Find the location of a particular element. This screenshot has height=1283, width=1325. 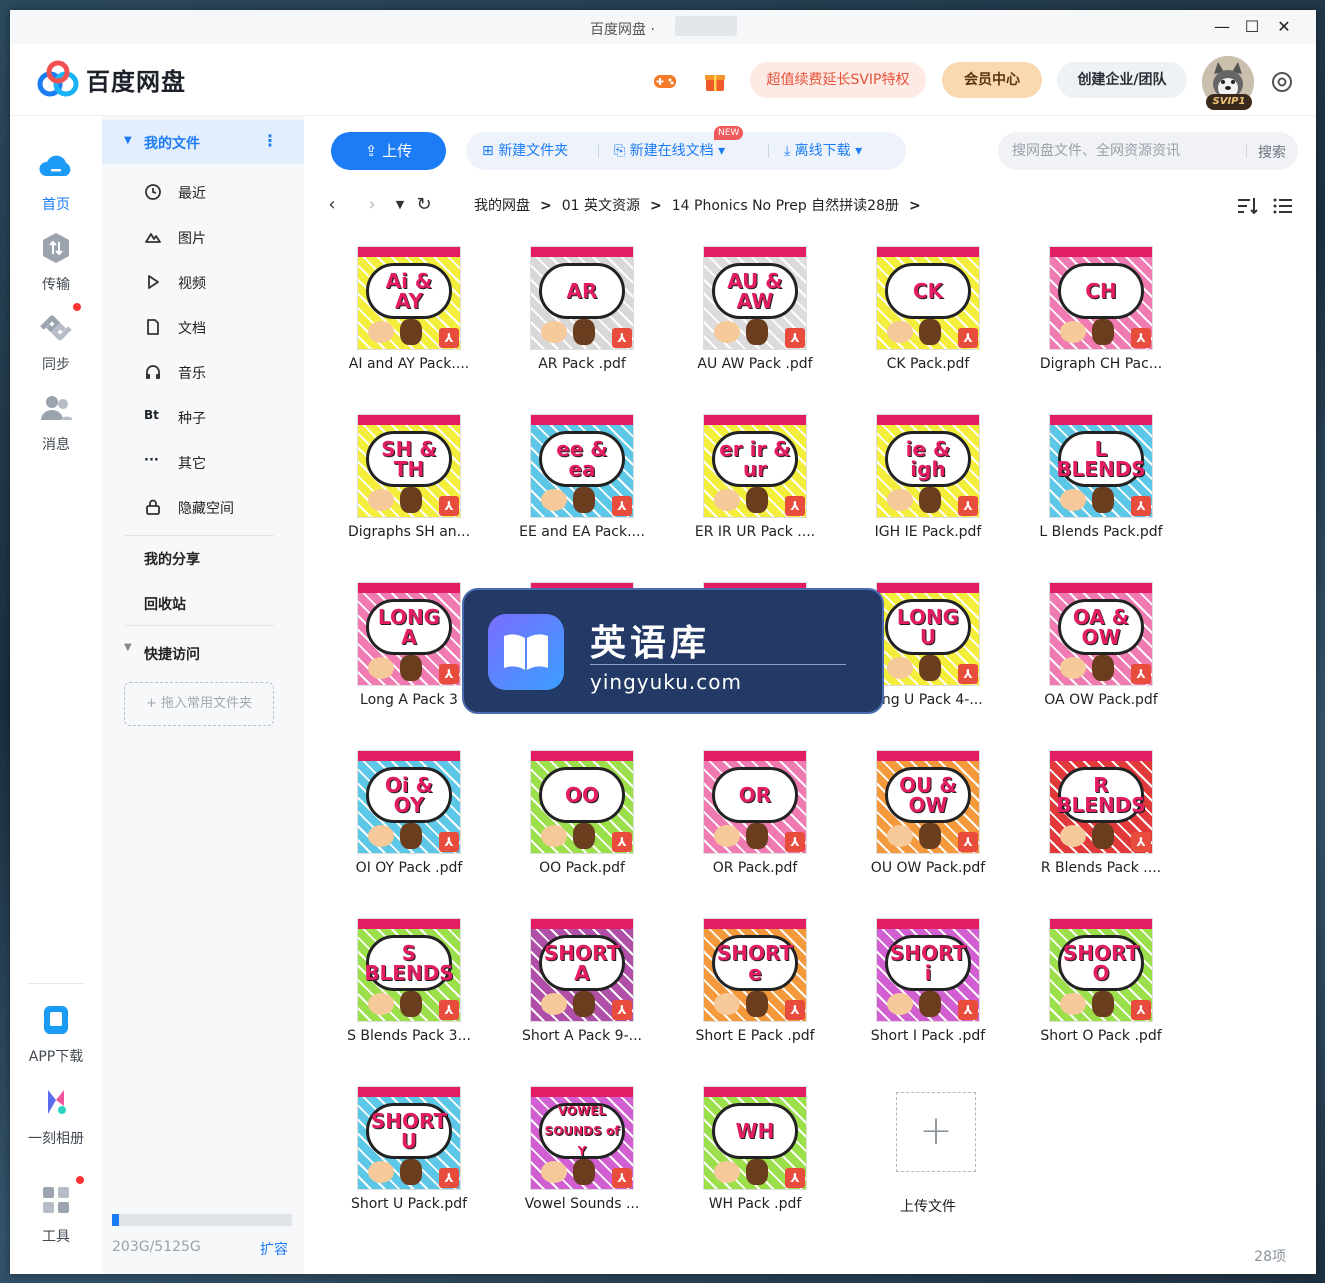

minimize-button: — is located at coordinates (1222, 27).